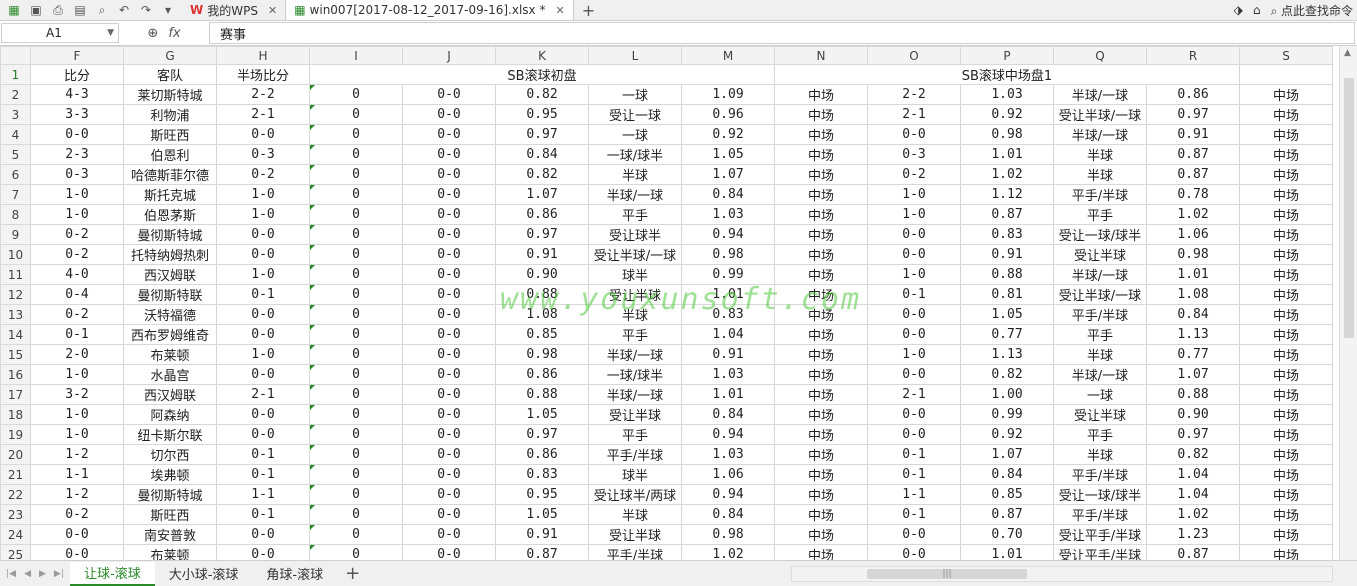  I want to click on next-sheet-icon: ▶, so click(42, 574).